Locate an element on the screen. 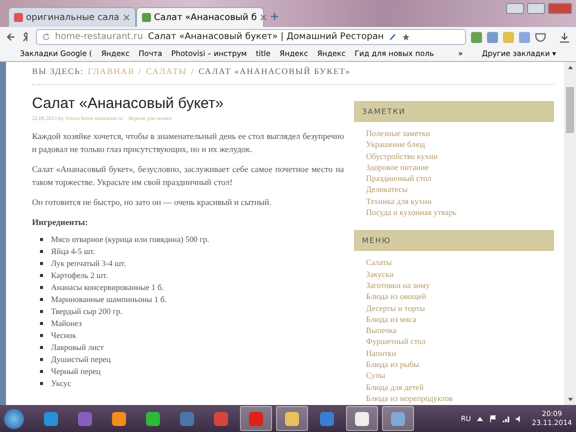 This screenshot has width=576, height=432. sidebar-link: Напитки is located at coordinates (454, 354).